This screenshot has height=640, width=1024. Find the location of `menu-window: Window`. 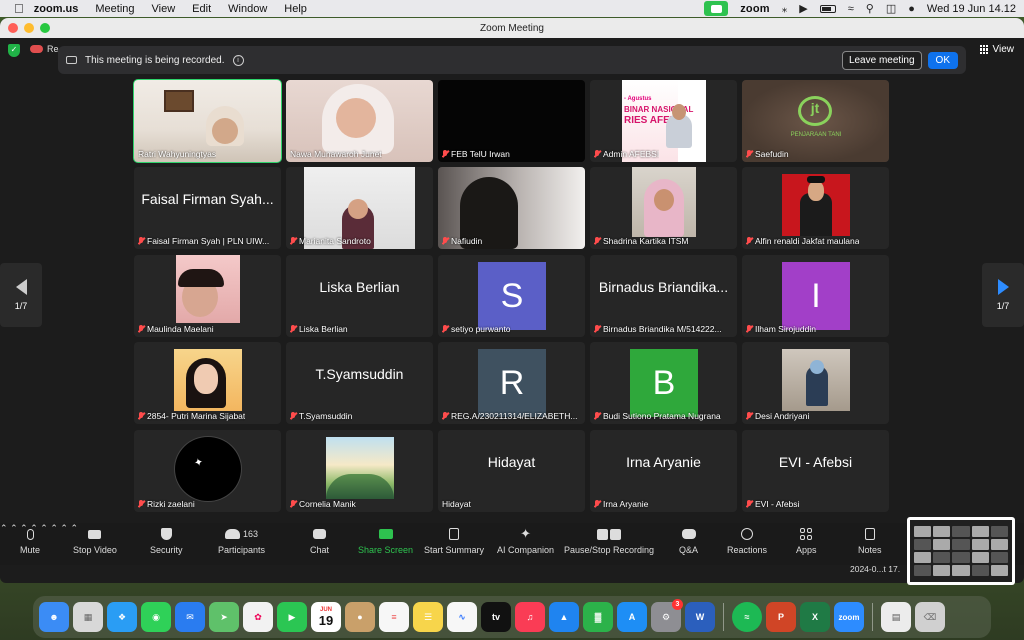

menu-window: Window is located at coordinates (247, 9).